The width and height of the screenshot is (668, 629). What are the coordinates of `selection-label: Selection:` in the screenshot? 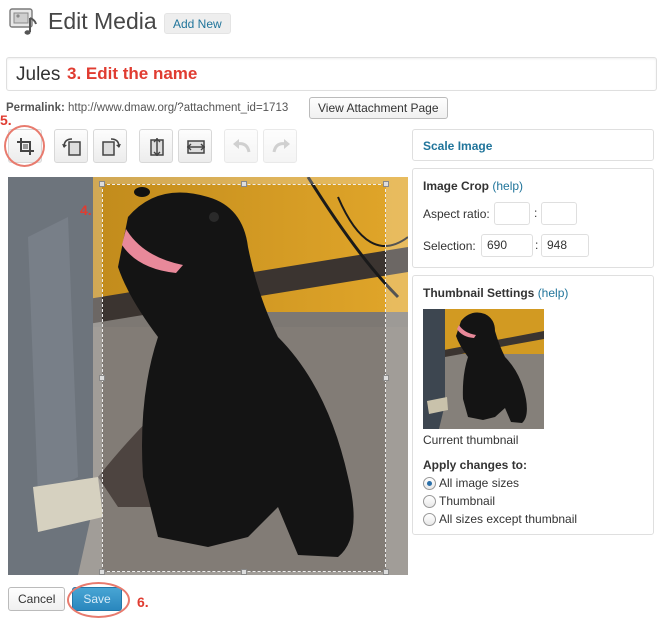 It's located at (449, 246).